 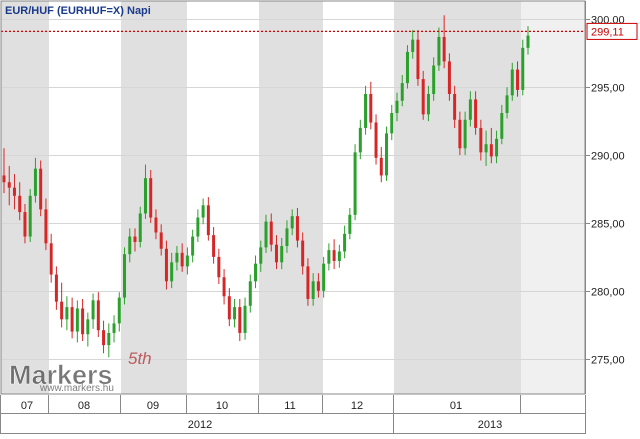 I want to click on month-label: 11, so click(x=289, y=406).